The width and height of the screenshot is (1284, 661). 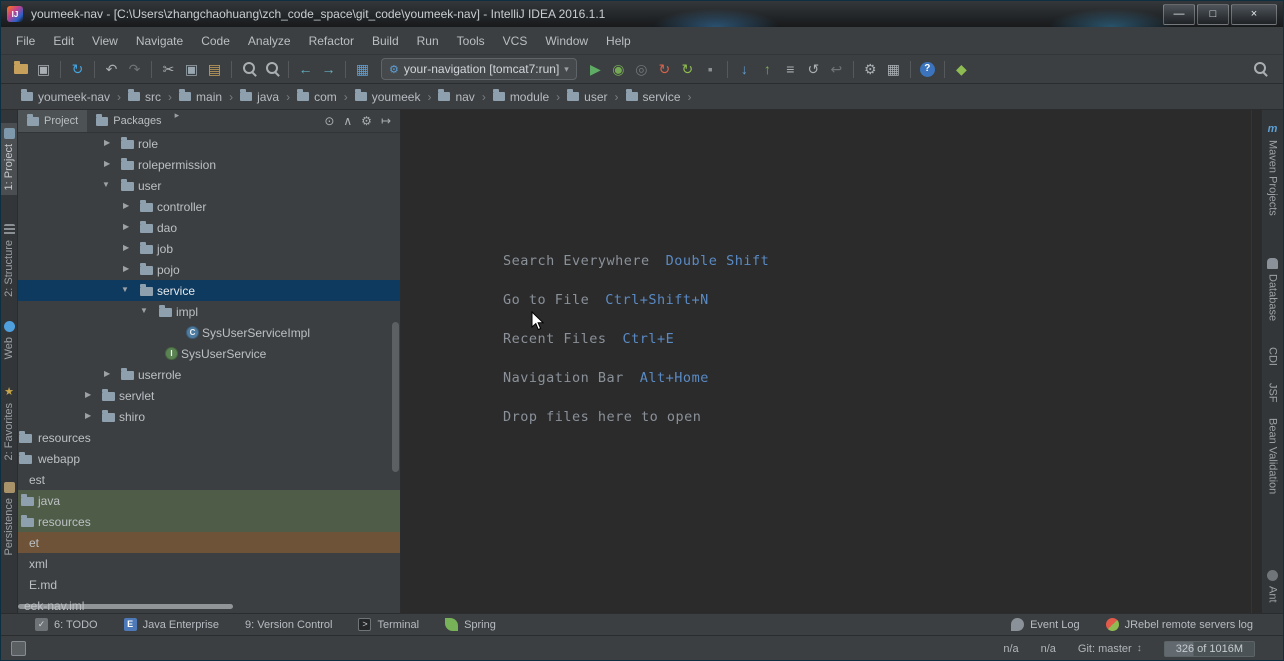 I want to click on menu-analyze: Analyze, so click(x=269, y=41).